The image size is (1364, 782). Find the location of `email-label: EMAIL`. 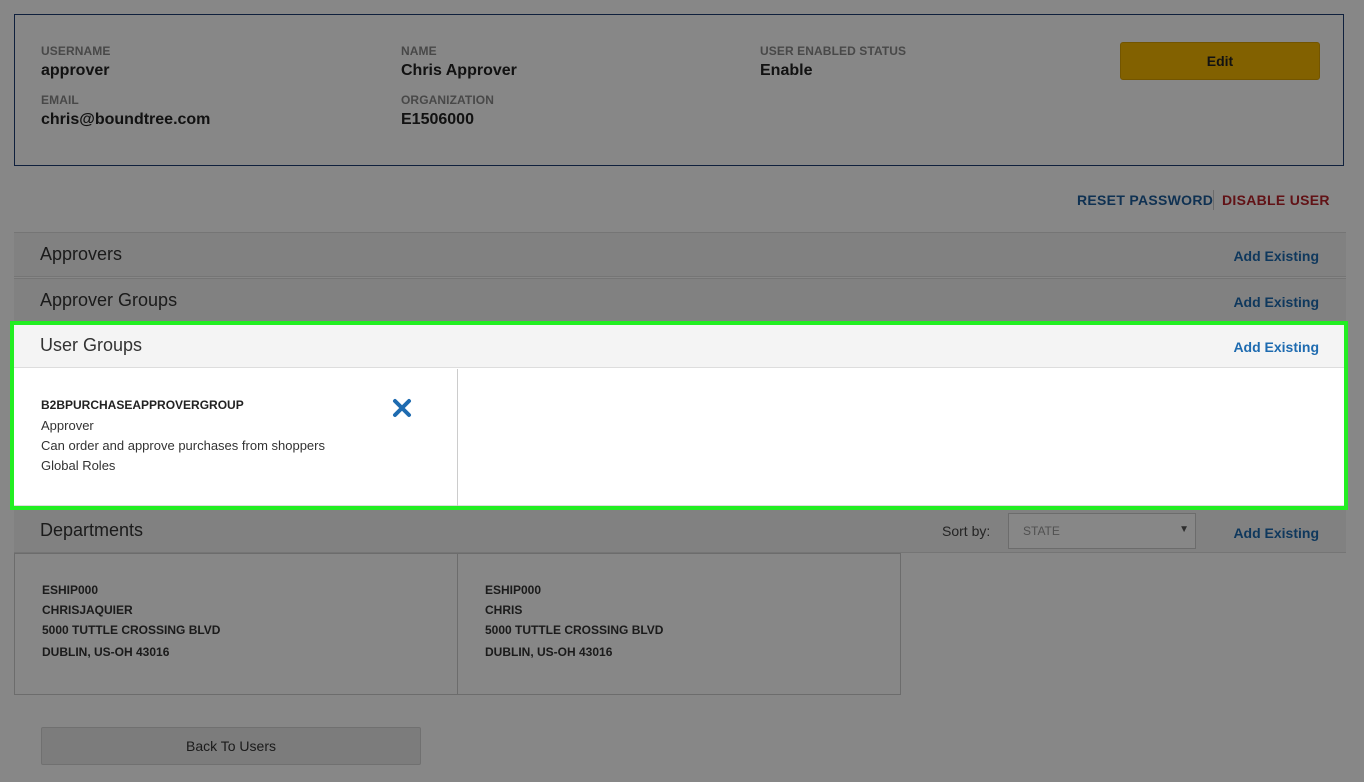

email-label: EMAIL is located at coordinates (60, 100).